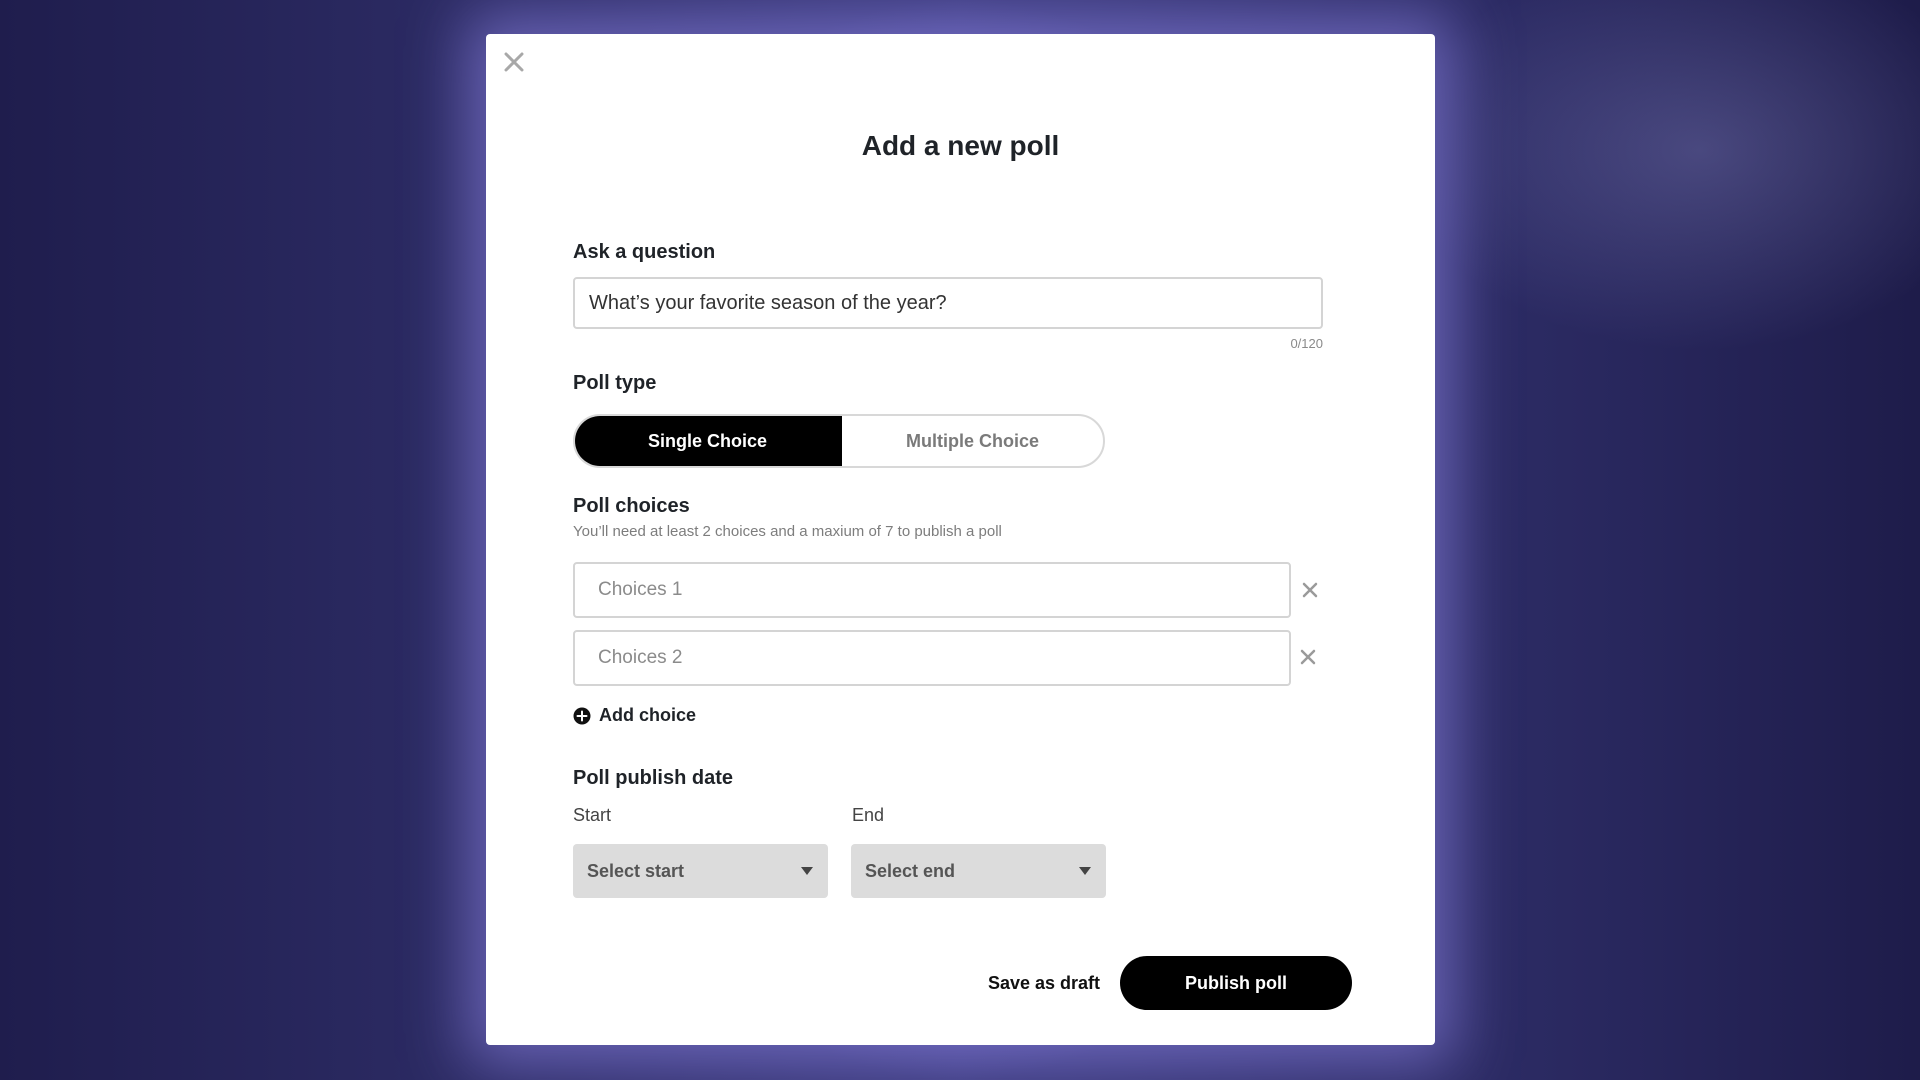  I want to click on poll-type-toggle: Single Choice Multiple Choice, so click(839, 441).